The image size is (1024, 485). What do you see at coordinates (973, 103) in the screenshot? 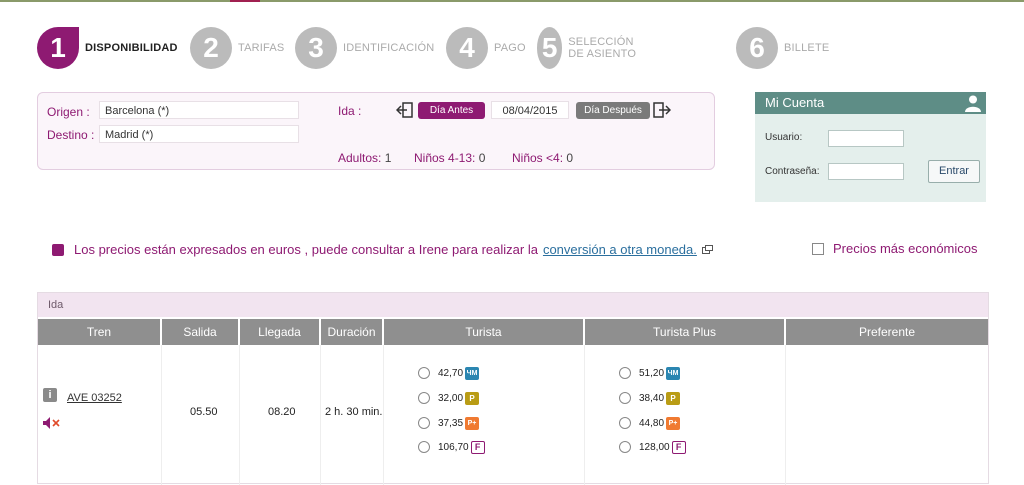
I see `user-icon` at bounding box center [973, 103].